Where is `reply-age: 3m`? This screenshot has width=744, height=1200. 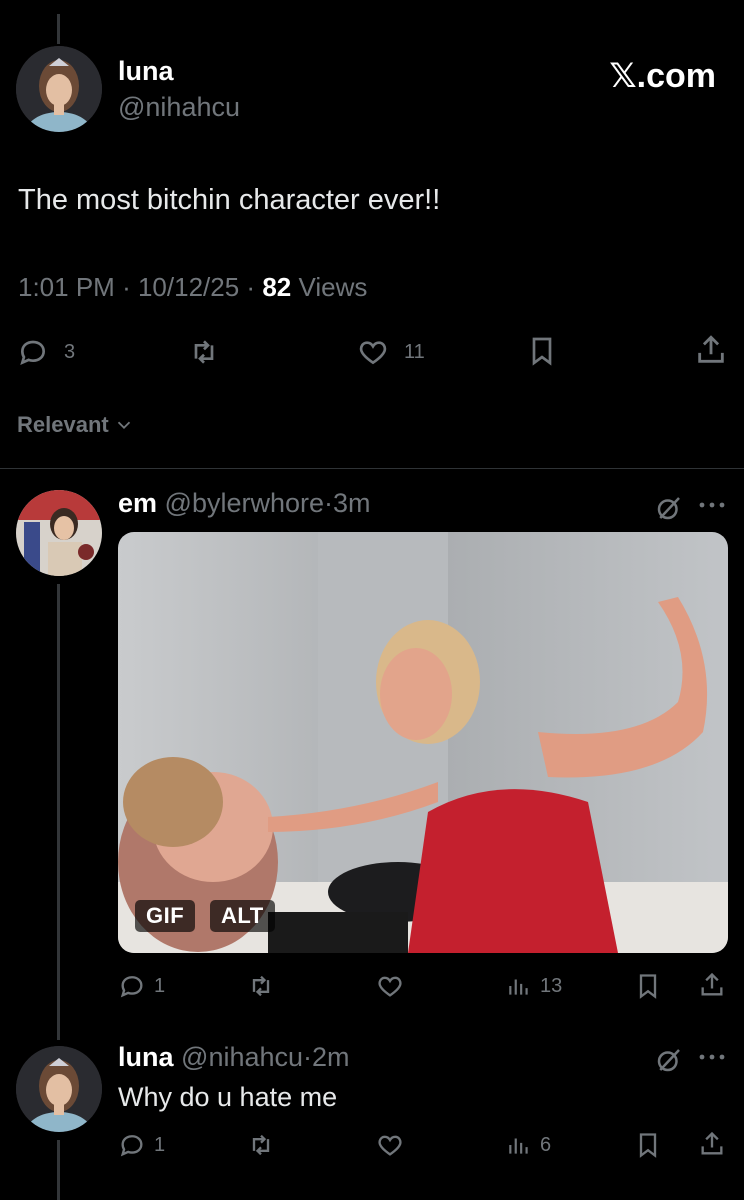
reply-age: 3m is located at coordinates (352, 503).